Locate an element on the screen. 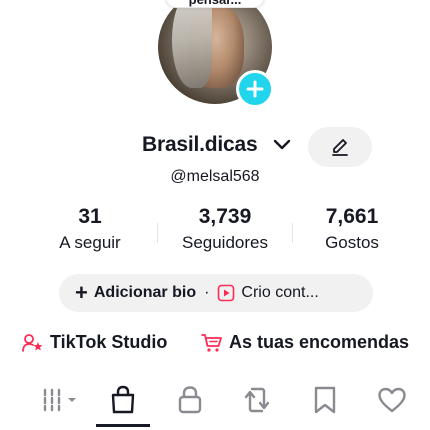  stat-followers: 3,739 Seguidores is located at coordinates (225, 229).